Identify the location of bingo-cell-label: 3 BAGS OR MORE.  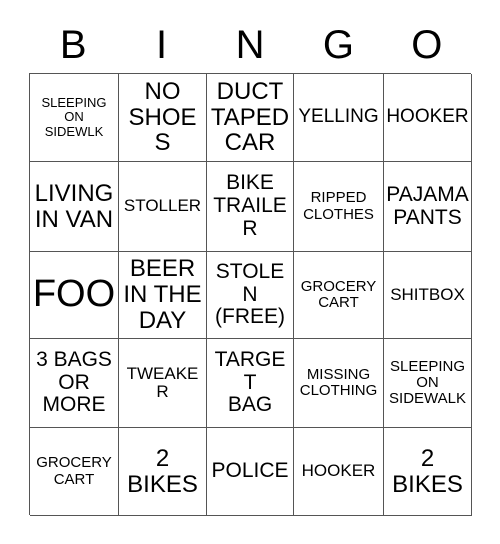
(74, 382).